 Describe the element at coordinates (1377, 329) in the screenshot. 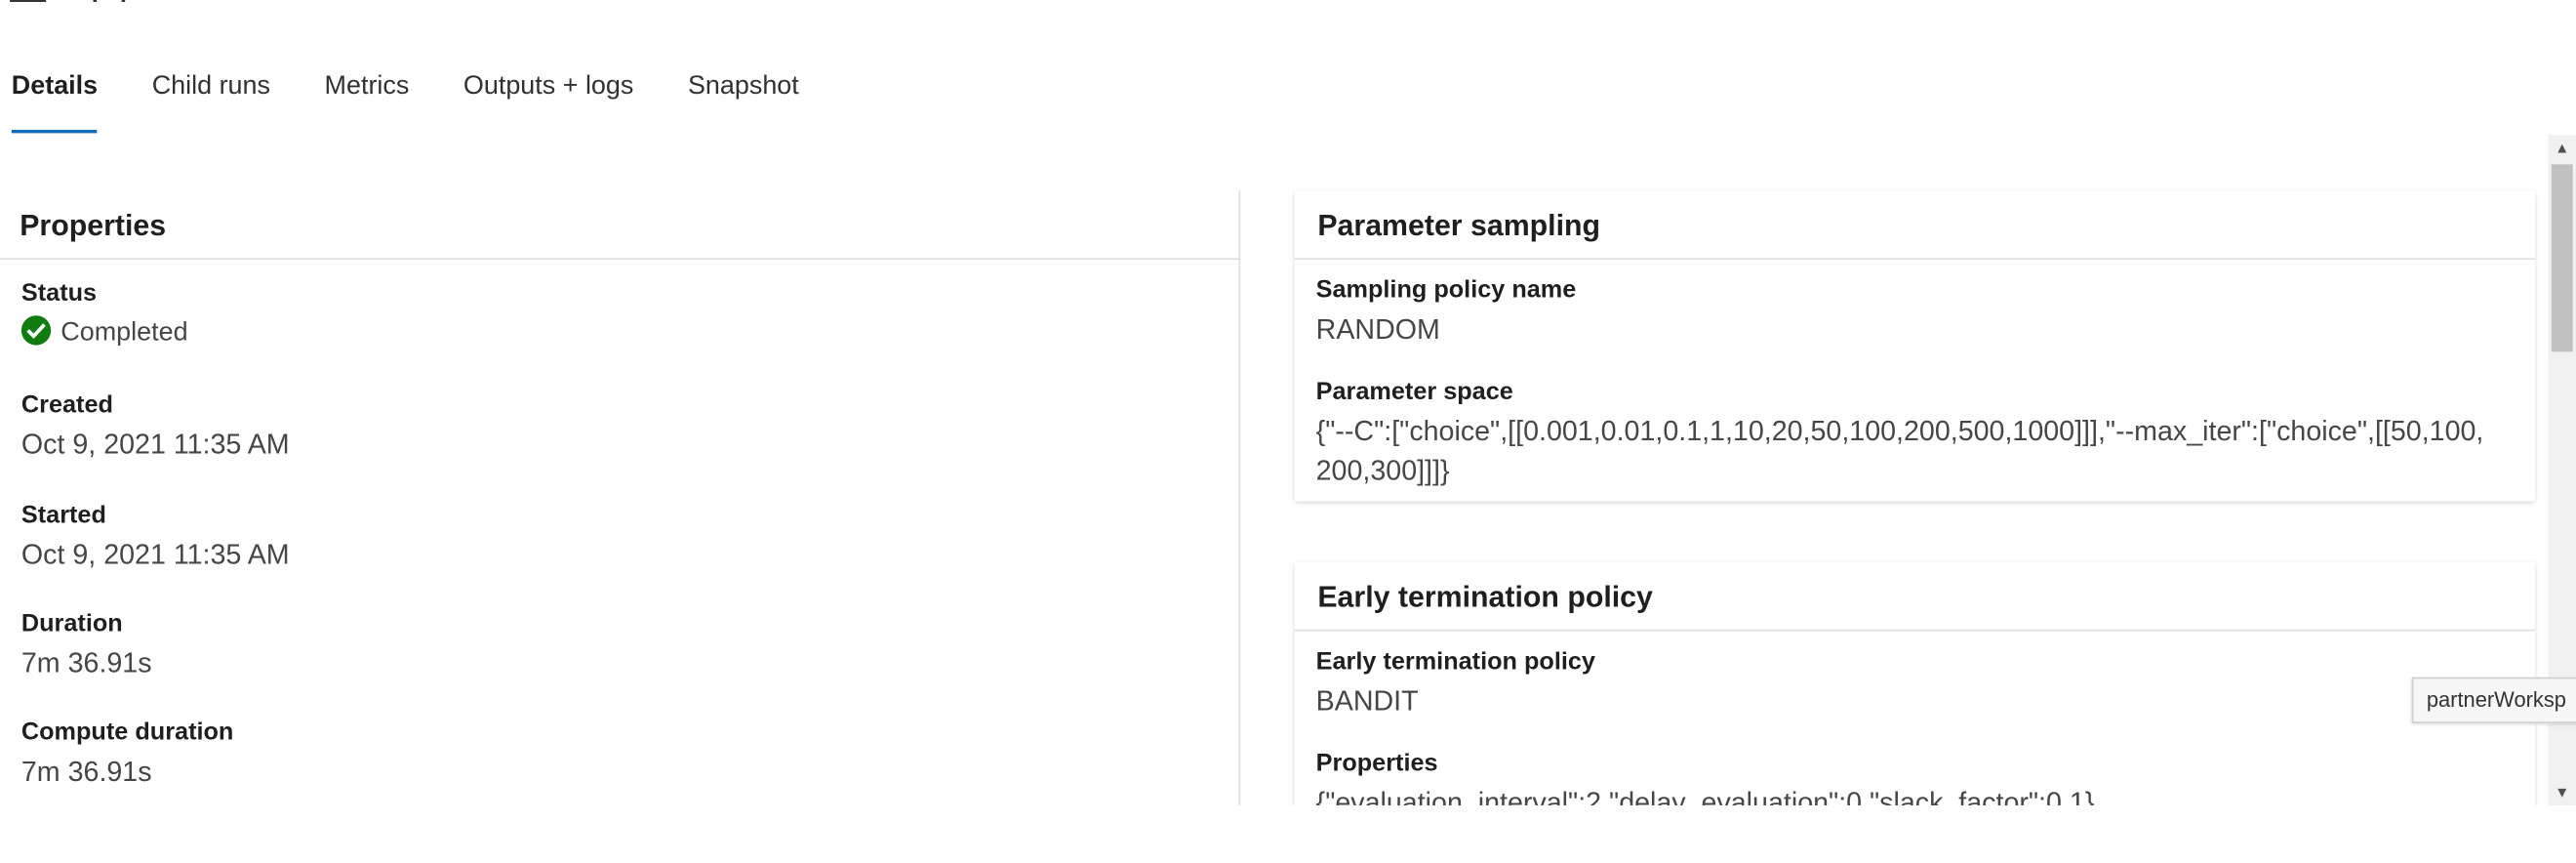

I see `sampling-policy-value: RANDOM` at that location.